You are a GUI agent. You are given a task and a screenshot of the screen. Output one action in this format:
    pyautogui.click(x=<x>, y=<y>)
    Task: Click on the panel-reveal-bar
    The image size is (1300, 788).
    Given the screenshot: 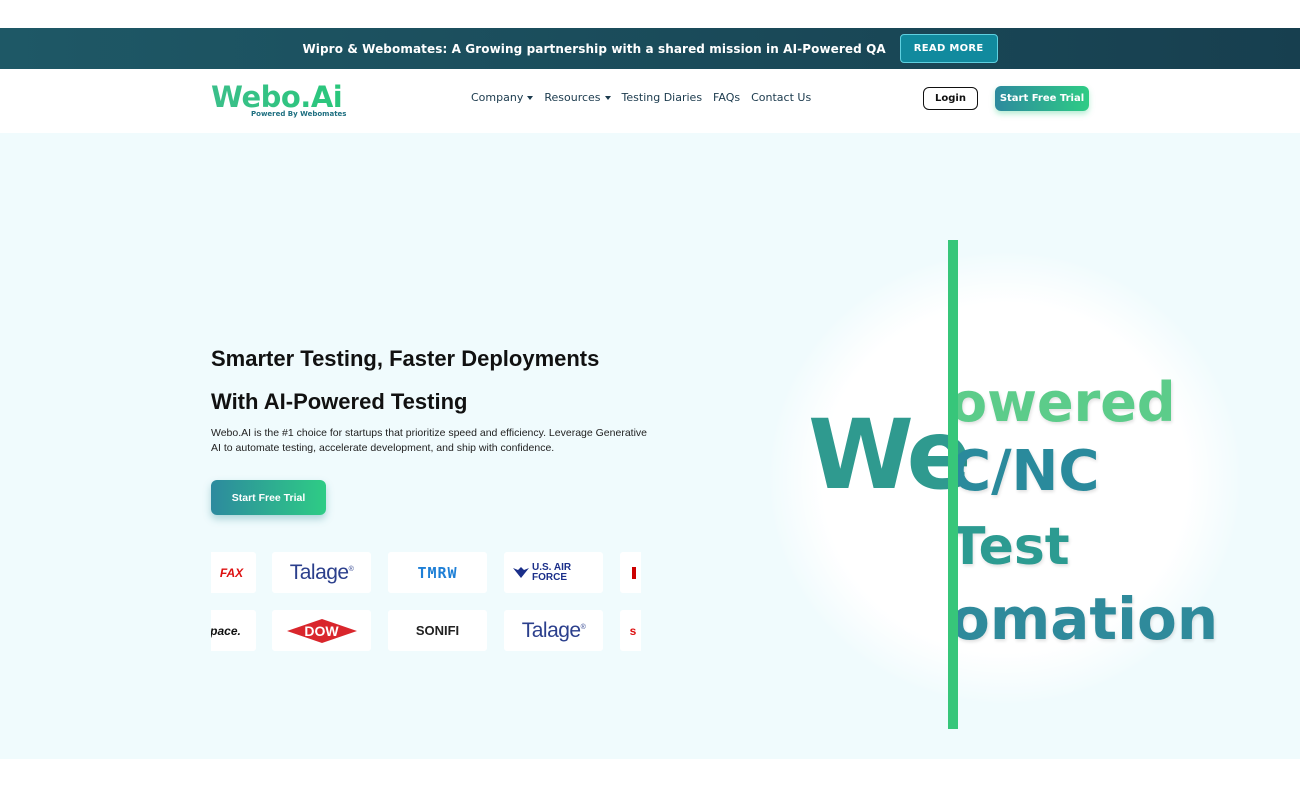 What is the action you would take?
    pyautogui.click(x=953, y=484)
    